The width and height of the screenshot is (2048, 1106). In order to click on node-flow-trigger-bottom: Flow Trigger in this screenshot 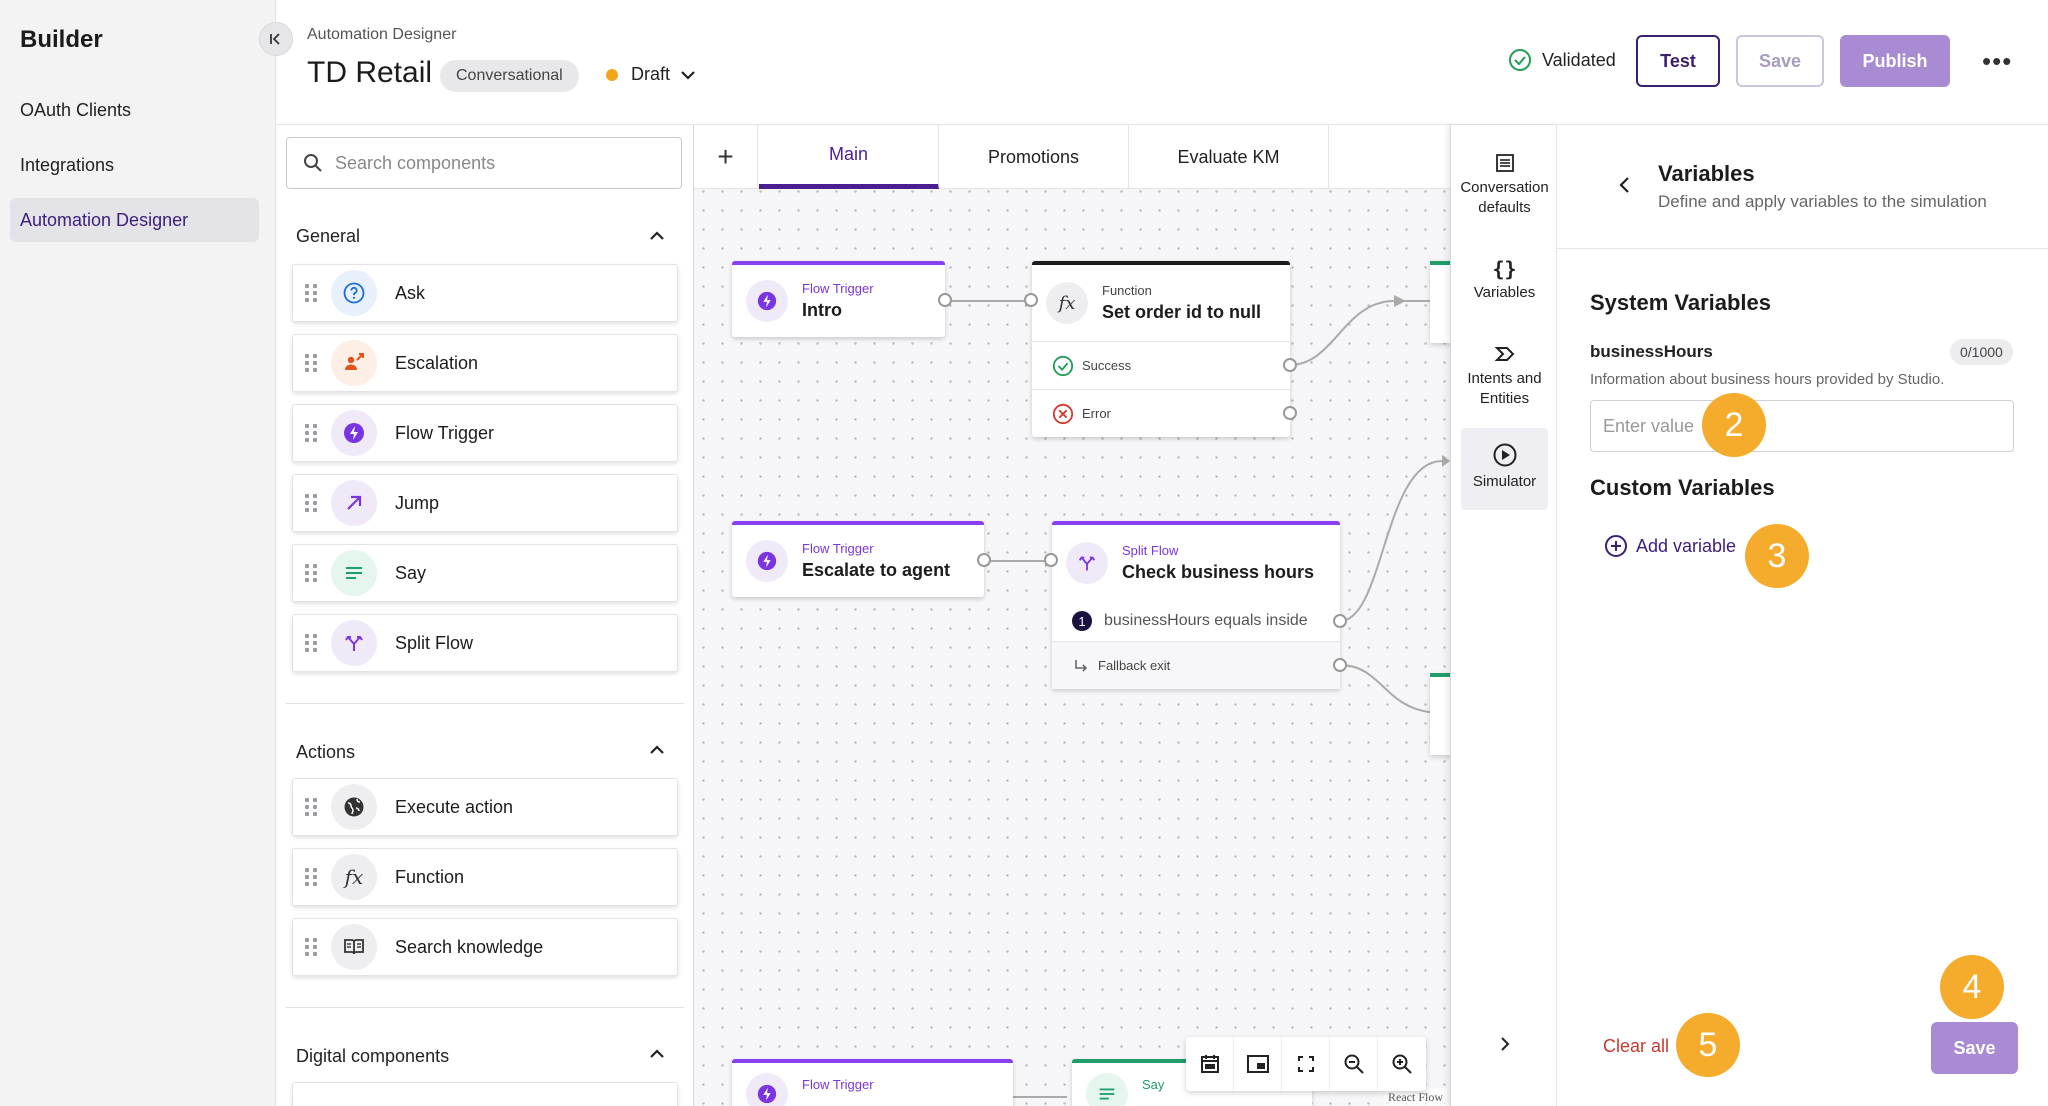, I will do `click(872, 1082)`.